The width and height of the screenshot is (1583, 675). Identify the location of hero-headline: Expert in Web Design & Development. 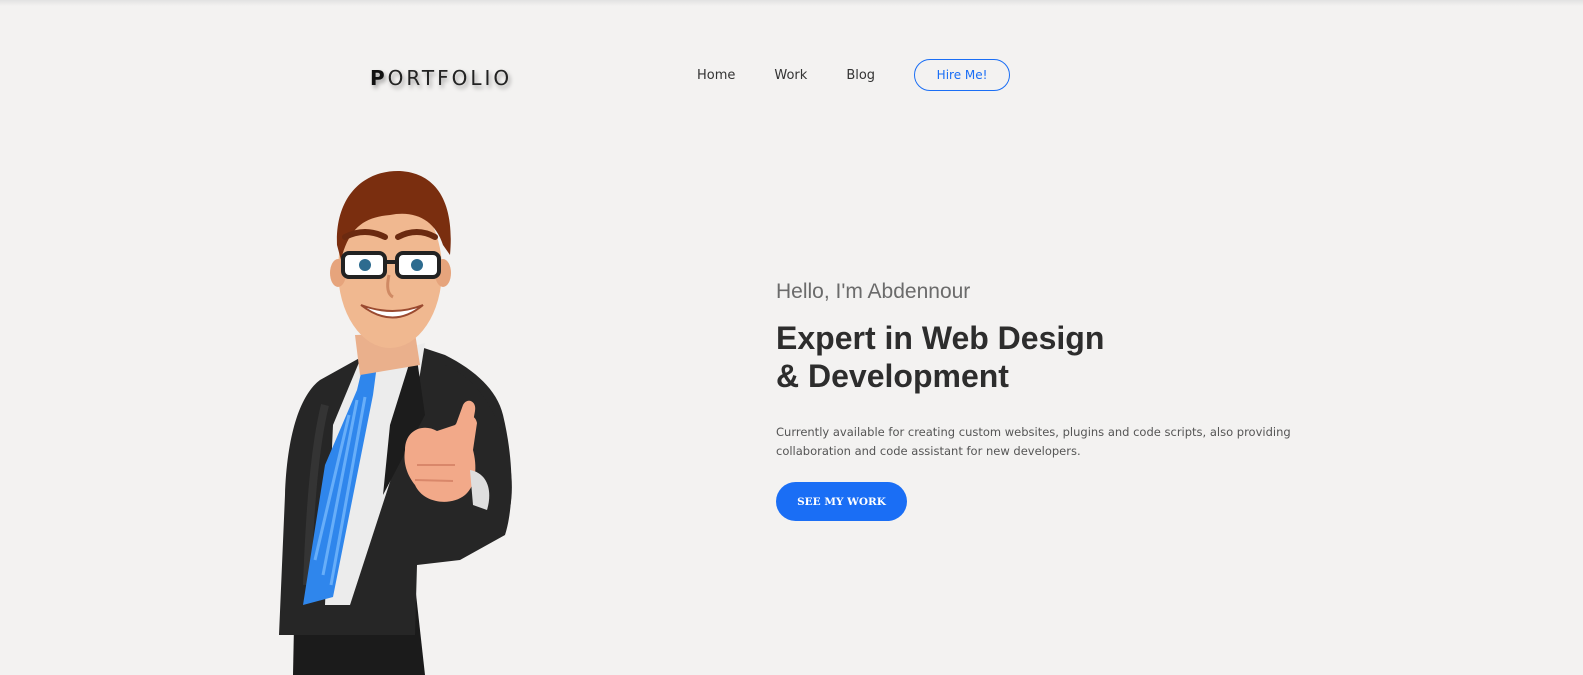
(940, 357).